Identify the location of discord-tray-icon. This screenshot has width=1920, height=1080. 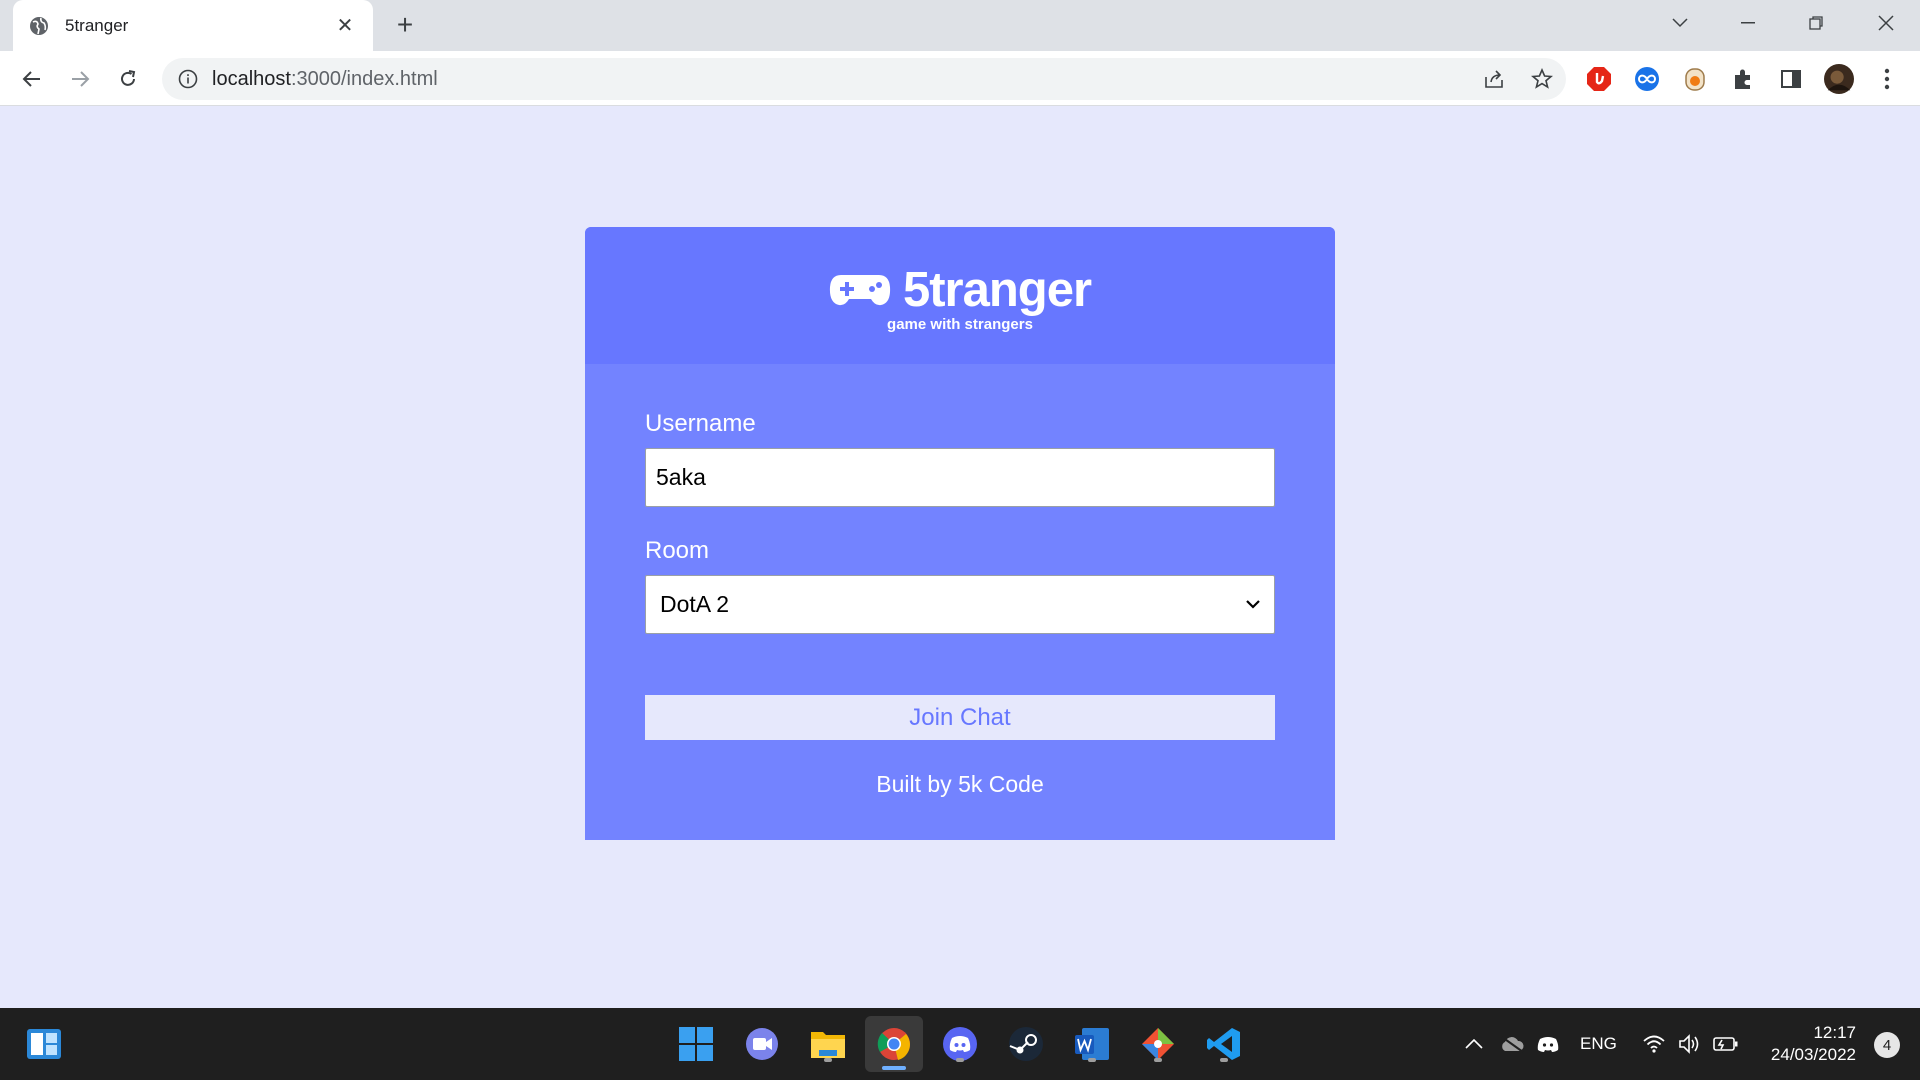
(1548, 1044).